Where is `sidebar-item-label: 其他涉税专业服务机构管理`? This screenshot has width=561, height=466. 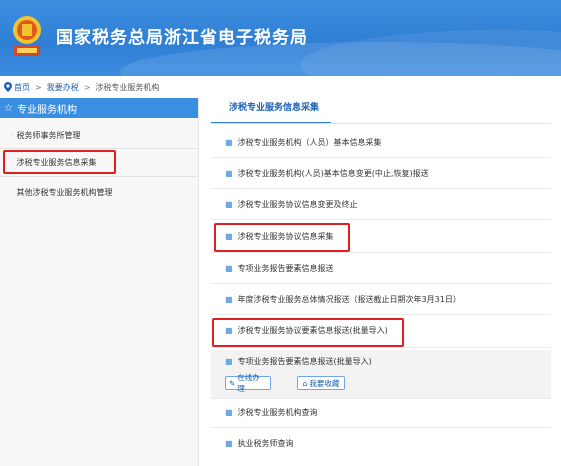 sidebar-item-label: 其他涉税专业服务机构管理 is located at coordinates (64, 192).